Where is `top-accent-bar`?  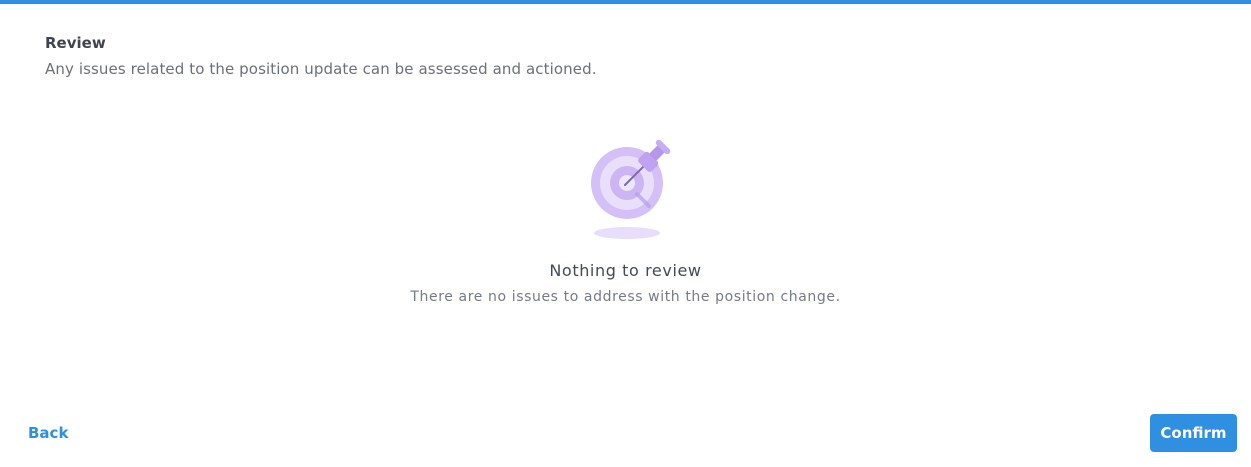 top-accent-bar is located at coordinates (625, 2).